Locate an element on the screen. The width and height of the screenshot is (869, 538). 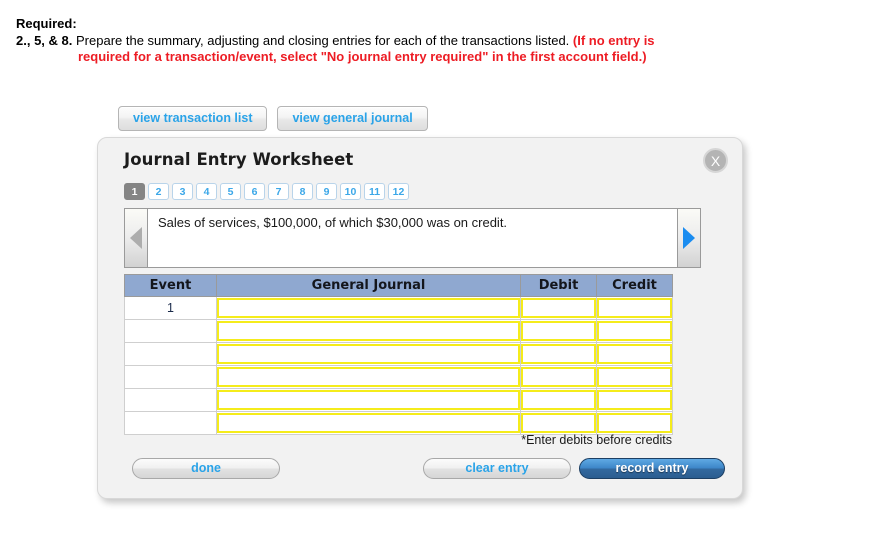
entry-tab-10: 10 is located at coordinates (350, 191).